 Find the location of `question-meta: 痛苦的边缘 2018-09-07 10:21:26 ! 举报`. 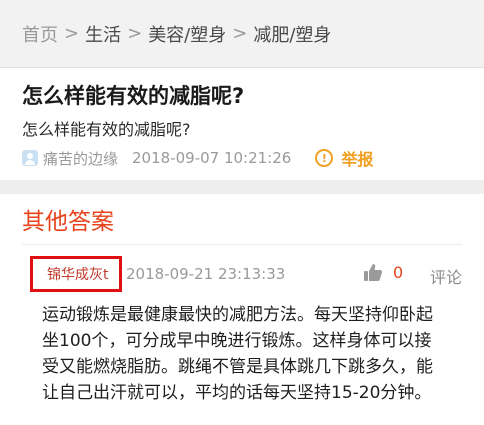

question-meta: 痛苦的边缘 2018-09-07 10:21:26 ! 举报 is located at coordinates (197, 158).